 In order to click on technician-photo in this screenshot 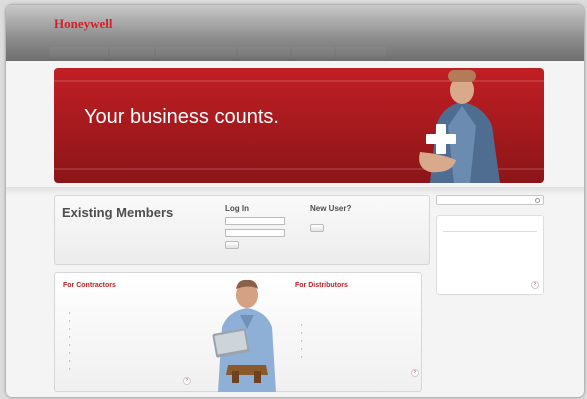, I will do `click(459, 126)`.